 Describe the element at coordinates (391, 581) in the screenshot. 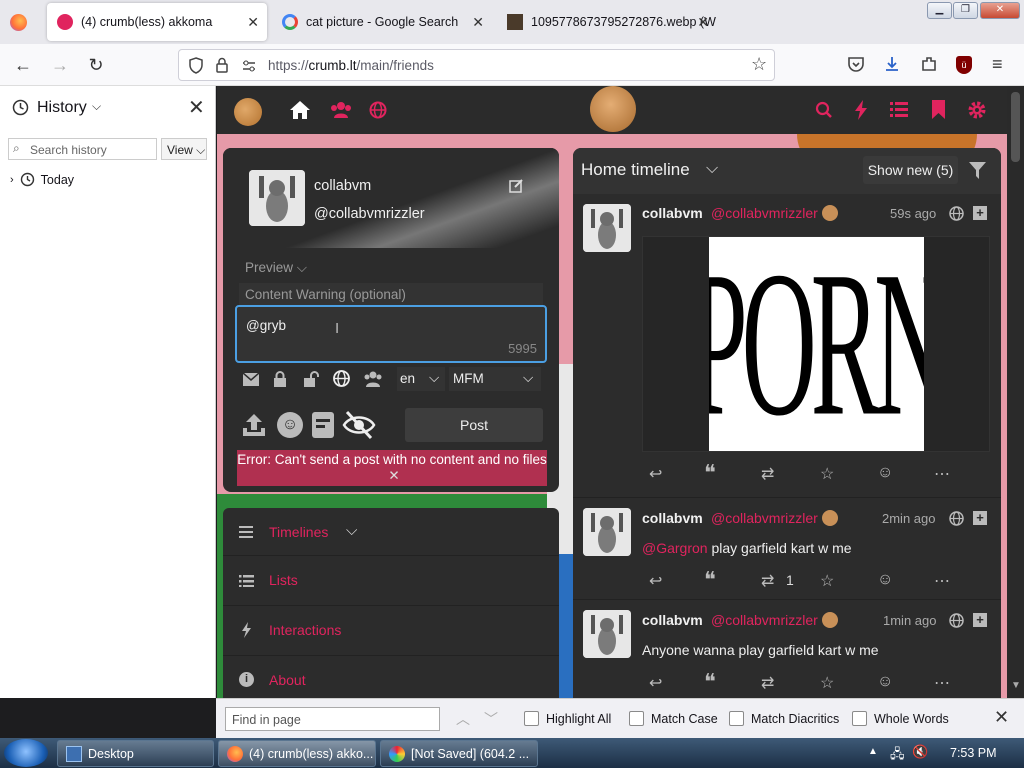

I see `nav-item-lists: Lists` at that location.